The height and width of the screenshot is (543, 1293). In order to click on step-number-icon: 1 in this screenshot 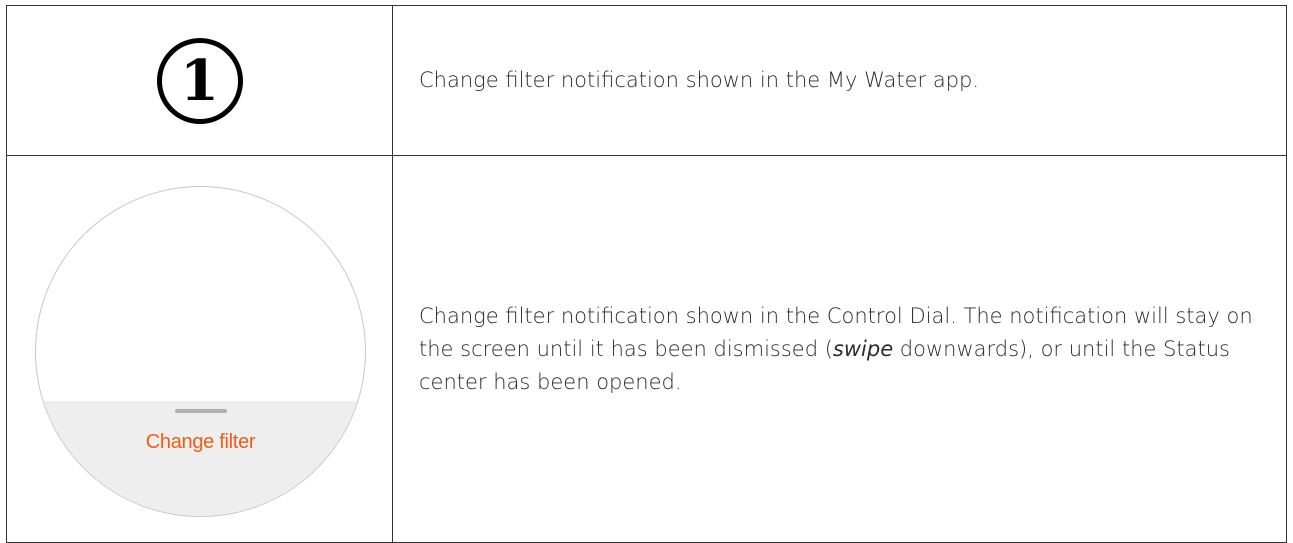, I will do `click(199, 80)`.